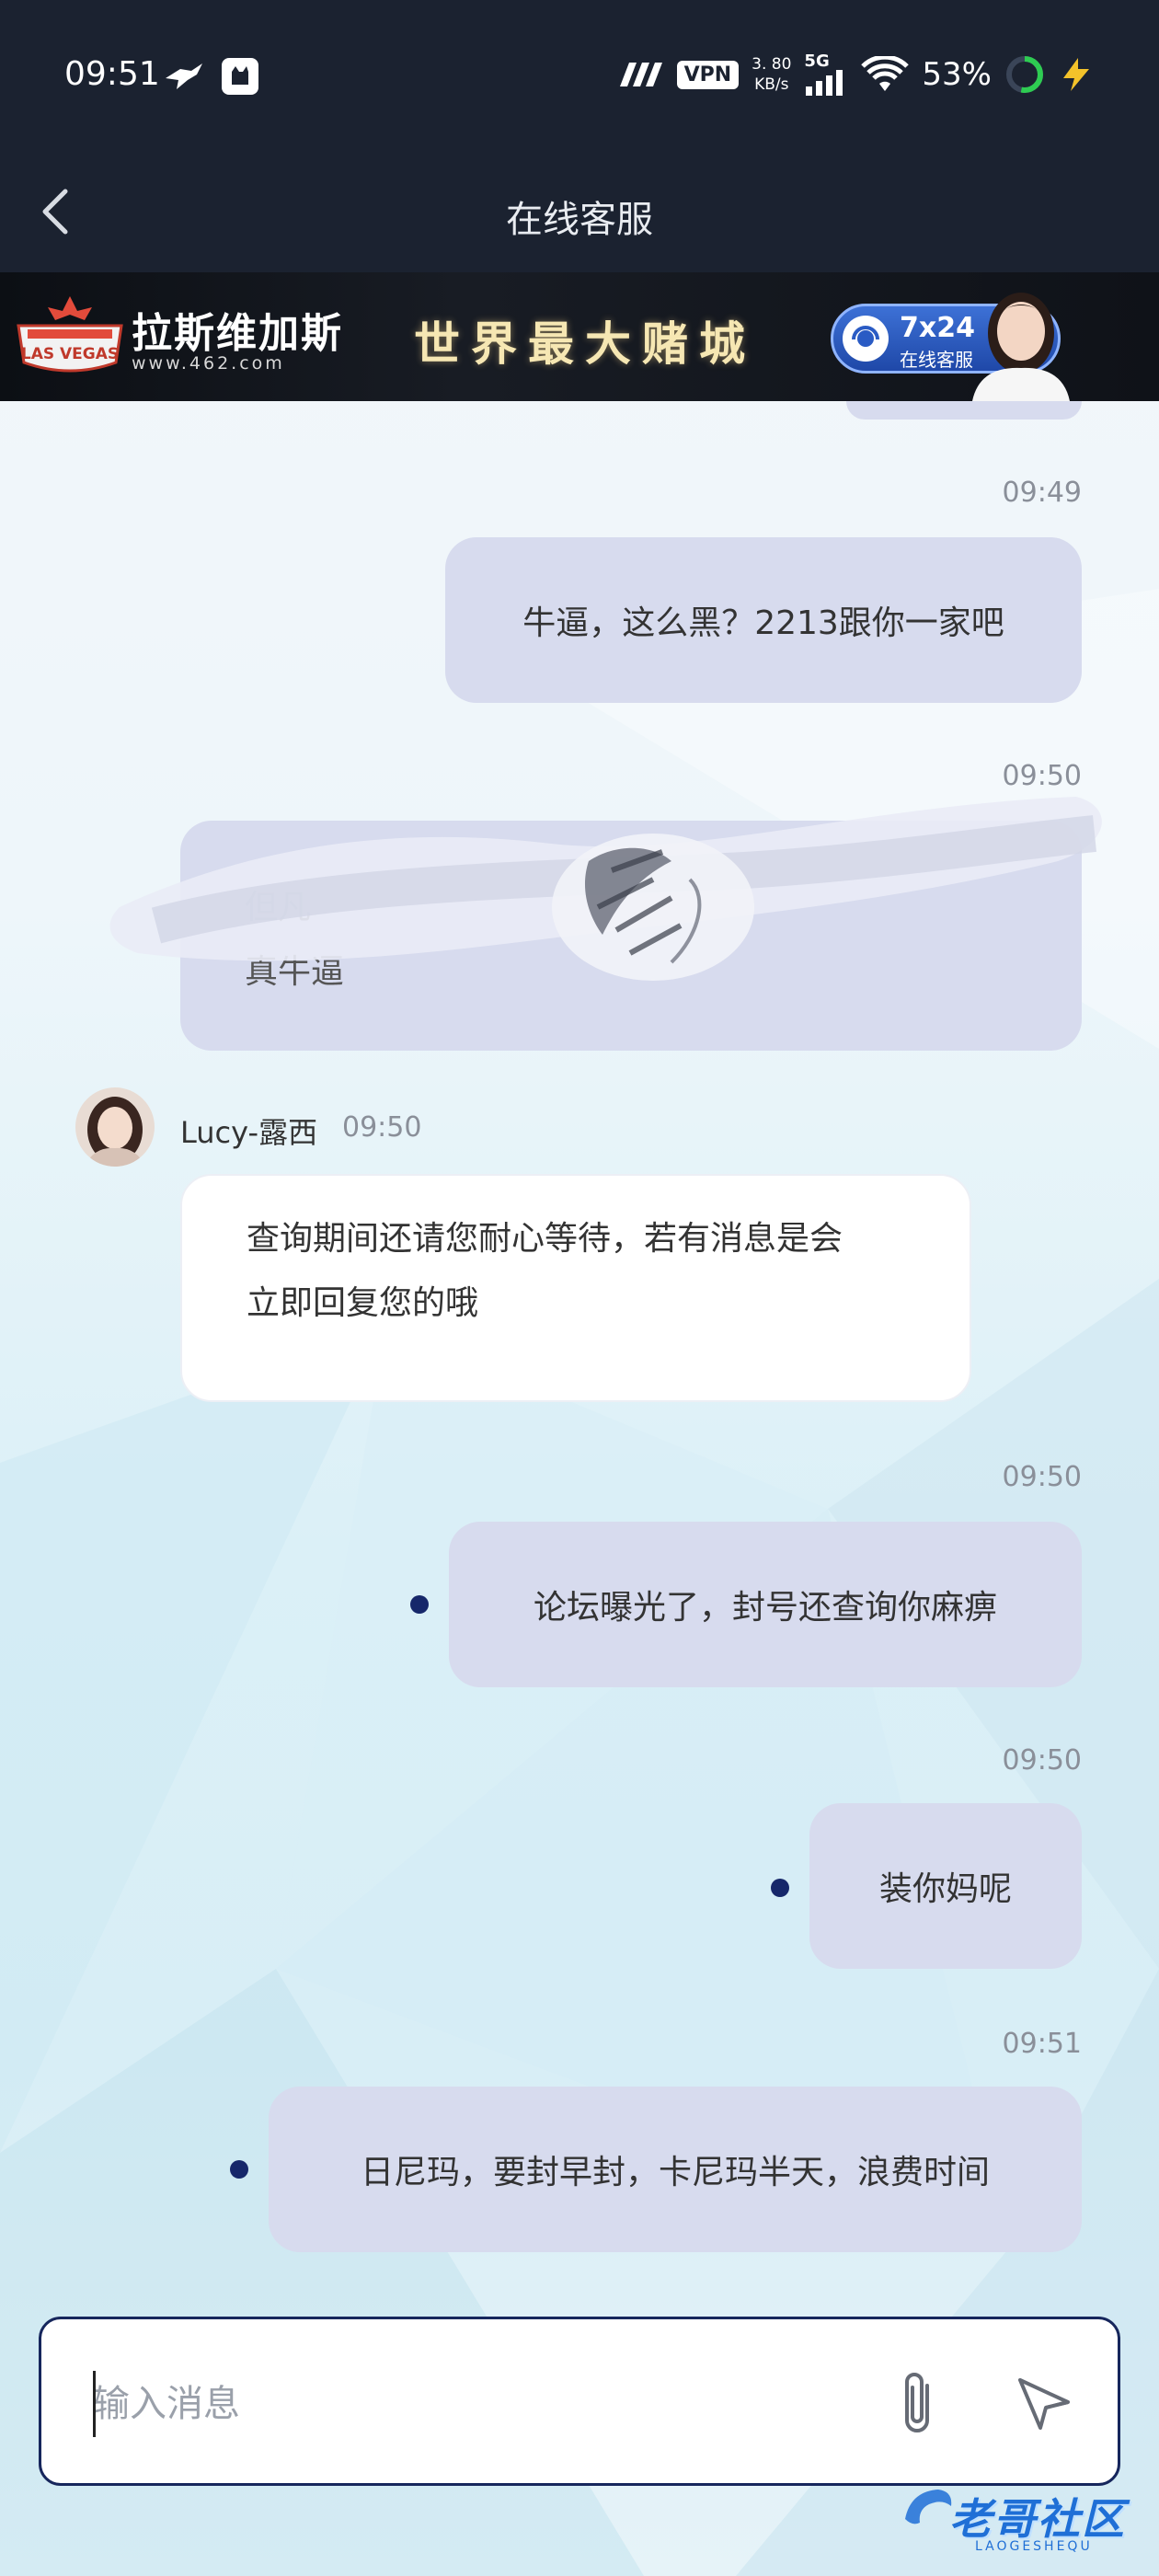 The height and width of the screenshot is (2576, 1159). Describe the element at coordinates (249, 1132) in the screenshot. I see `agent-name: Lucy-露西` at that location.